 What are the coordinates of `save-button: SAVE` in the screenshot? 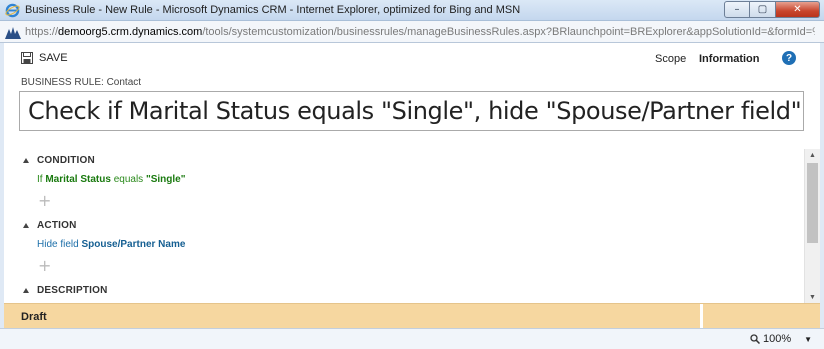 It's located at (44, 58).